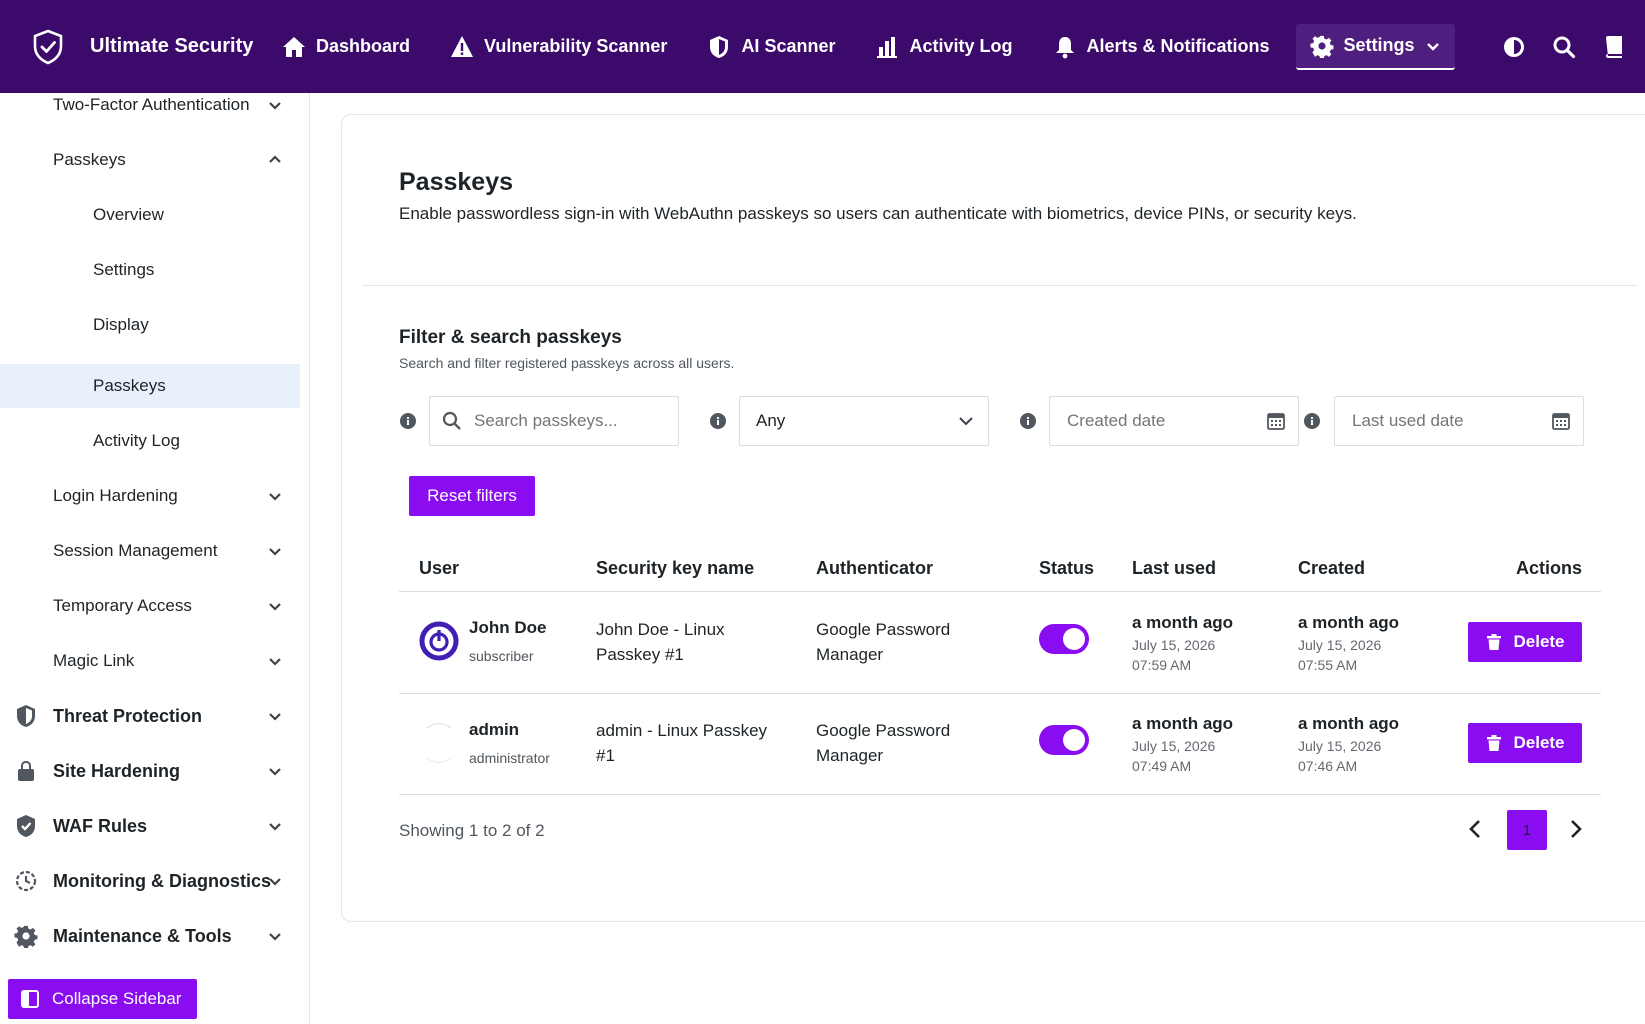 The width and height of the screenshot is (1645, 1024). Describe the element at coordinates (1348, 642) in the screenshot. I see `created-cell: a month ago July 15, 2026 07:55 AM` at that location.